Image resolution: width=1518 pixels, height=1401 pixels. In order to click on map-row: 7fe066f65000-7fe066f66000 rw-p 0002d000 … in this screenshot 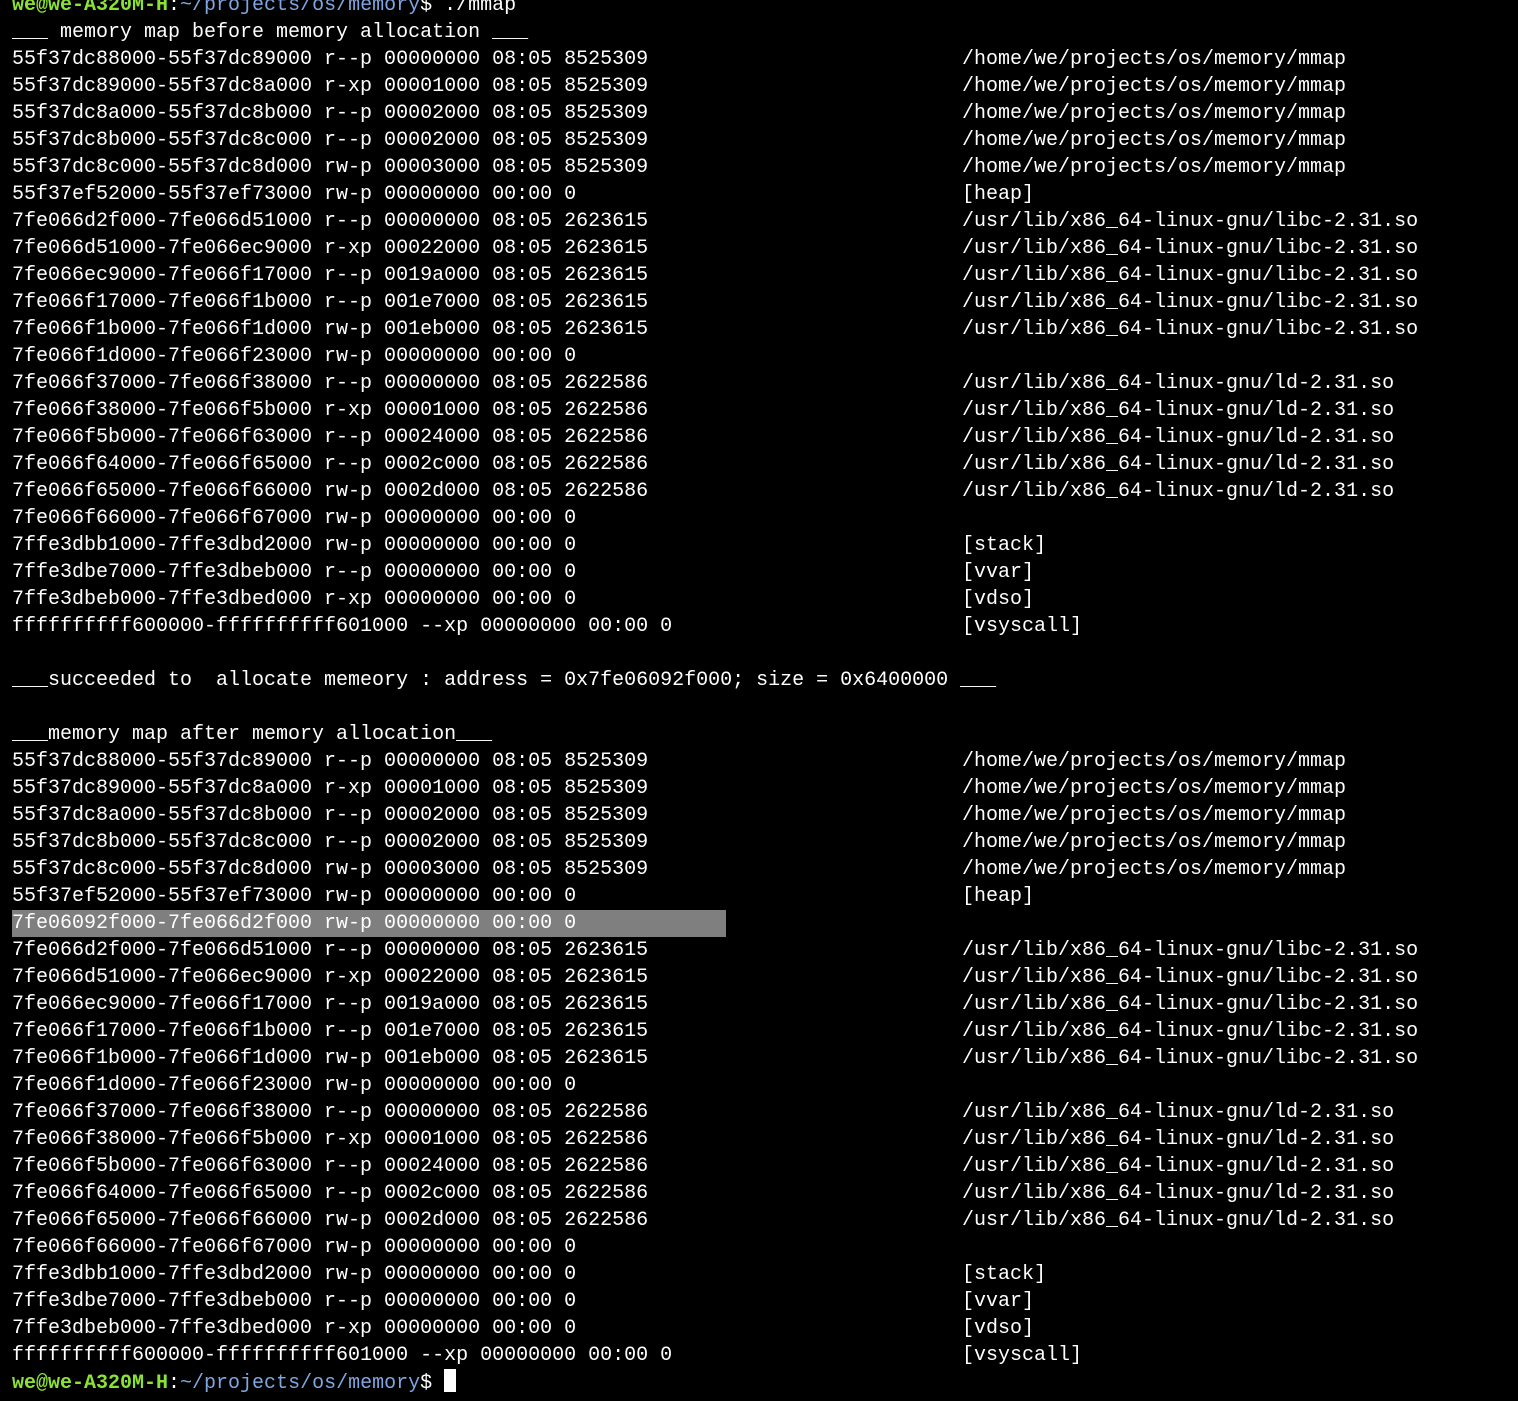, I will do `click(759, 491)`.